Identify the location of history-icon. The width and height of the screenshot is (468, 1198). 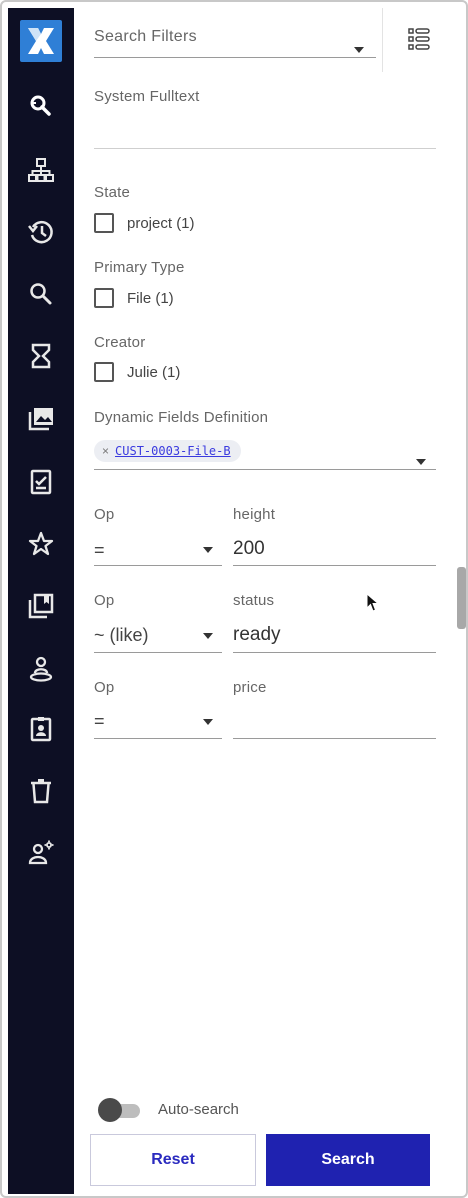
(40, 232).